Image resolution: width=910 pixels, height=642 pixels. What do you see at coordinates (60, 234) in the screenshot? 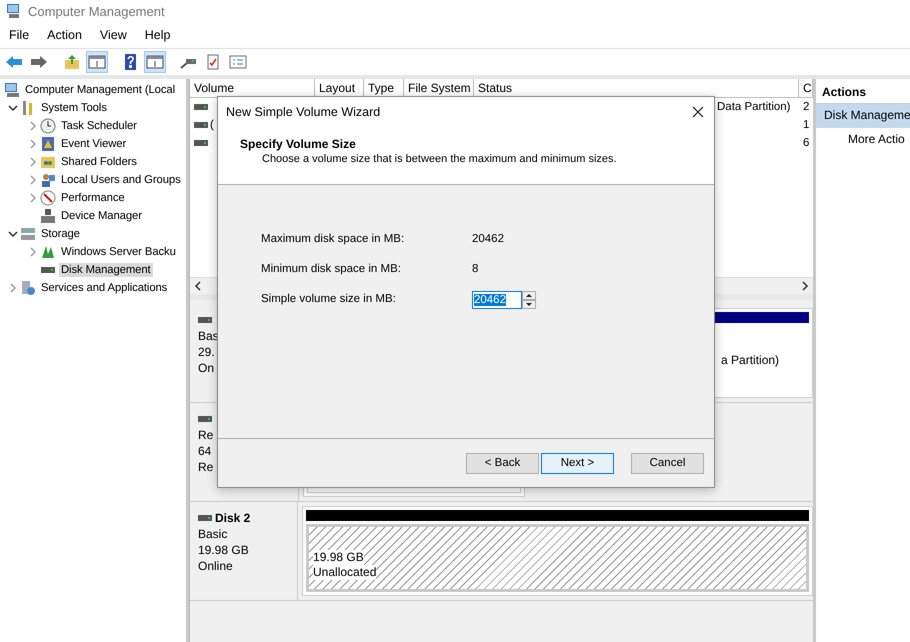
I see `tree-item: Storage` at bounding box center [60, 234].